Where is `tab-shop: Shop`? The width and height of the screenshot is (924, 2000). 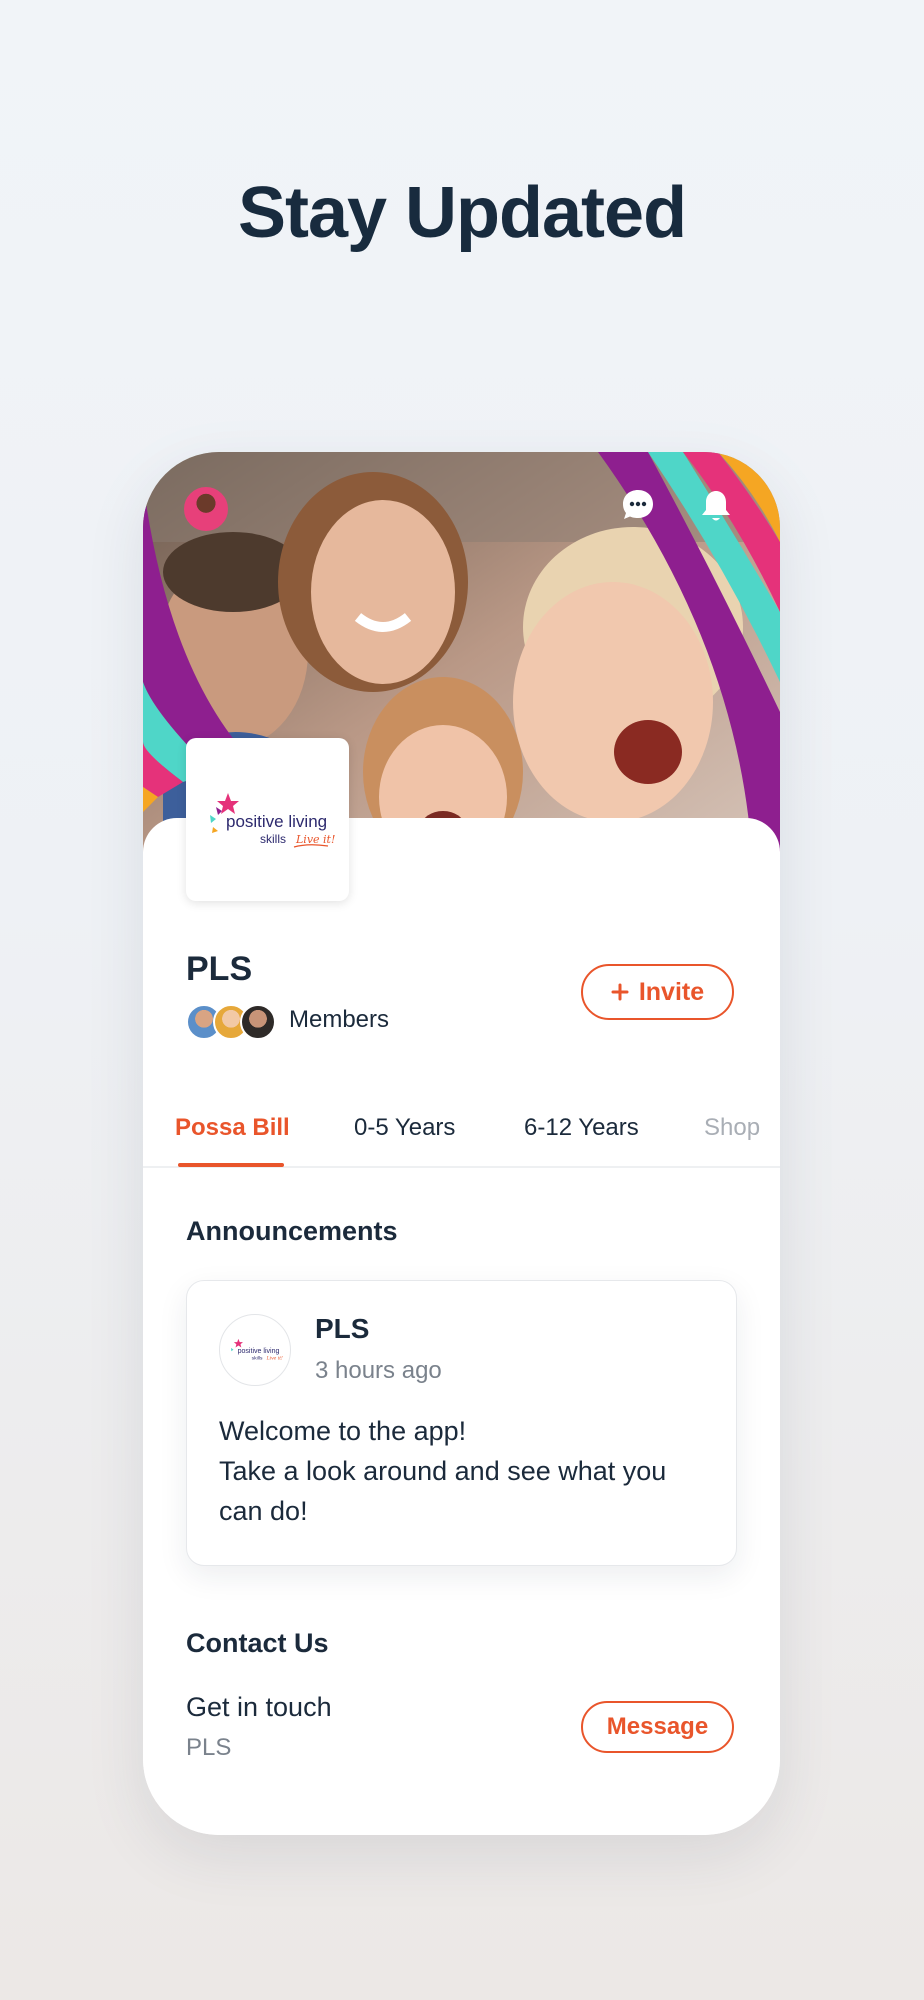
tab-shop: Shop is located at coordinates (732, 1128).